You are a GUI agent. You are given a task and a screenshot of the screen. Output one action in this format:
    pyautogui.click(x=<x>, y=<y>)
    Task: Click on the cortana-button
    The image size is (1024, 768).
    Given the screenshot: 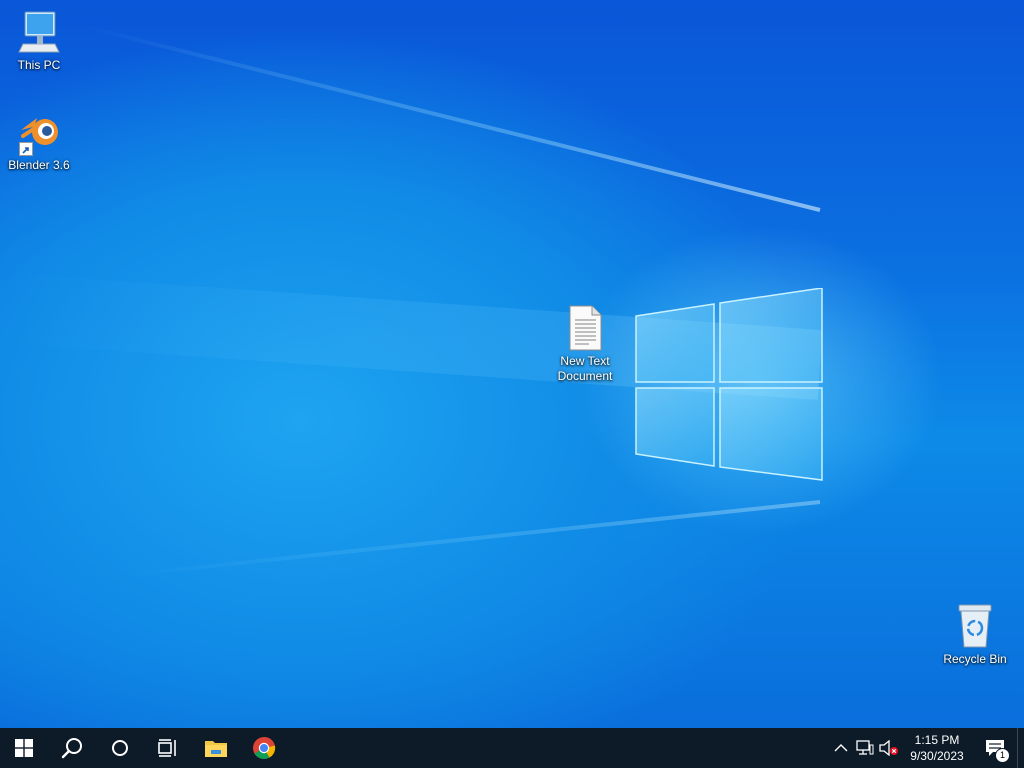 What is the action you would take?
    pyautogui.click(x=120, y=748)
    